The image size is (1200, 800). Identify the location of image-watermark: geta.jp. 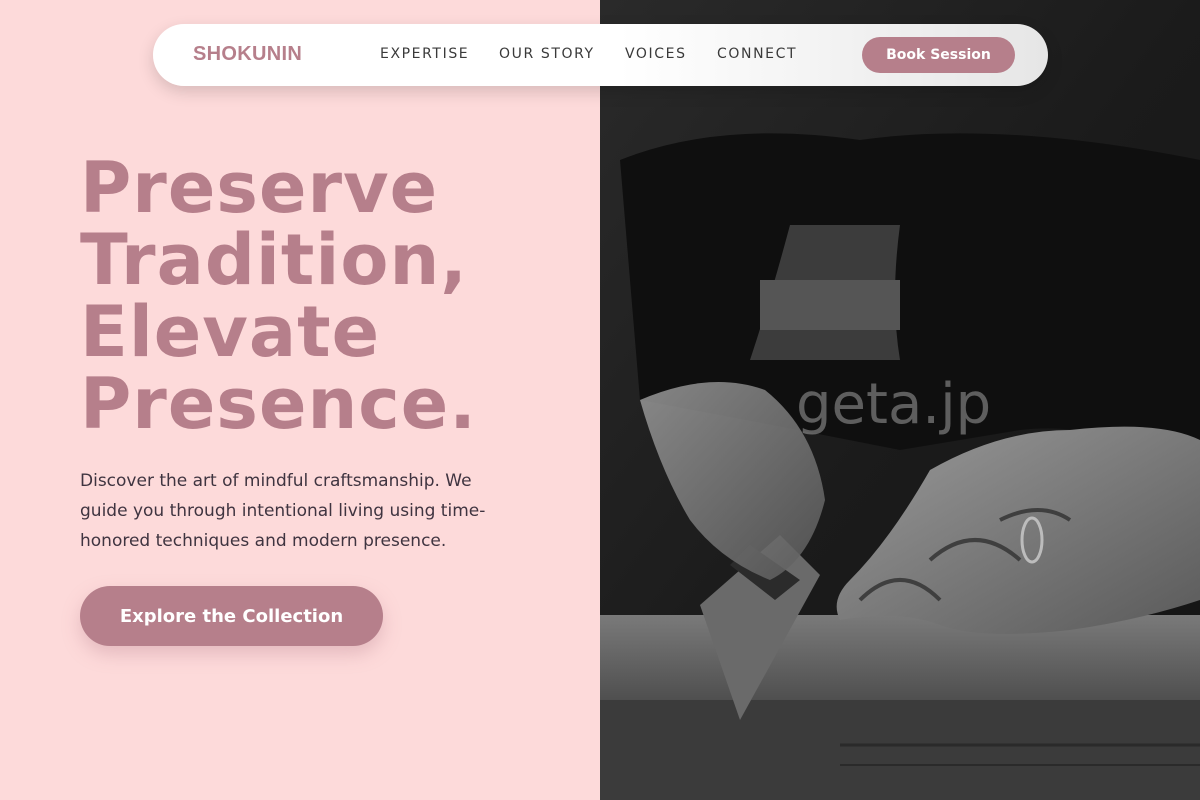
(894, 404).